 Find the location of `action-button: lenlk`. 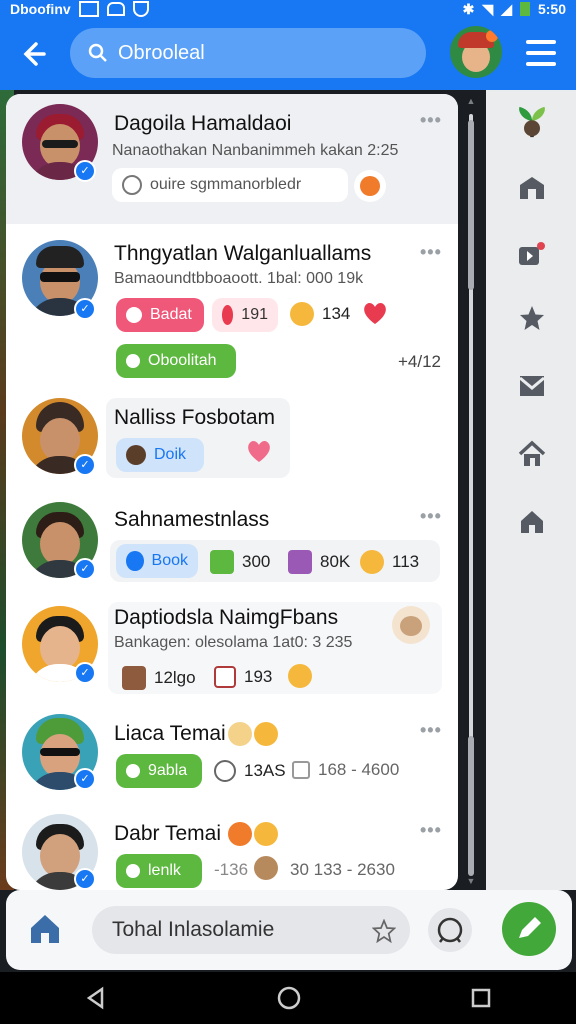

action-button: lenlk is located at coordinates (159, 871).